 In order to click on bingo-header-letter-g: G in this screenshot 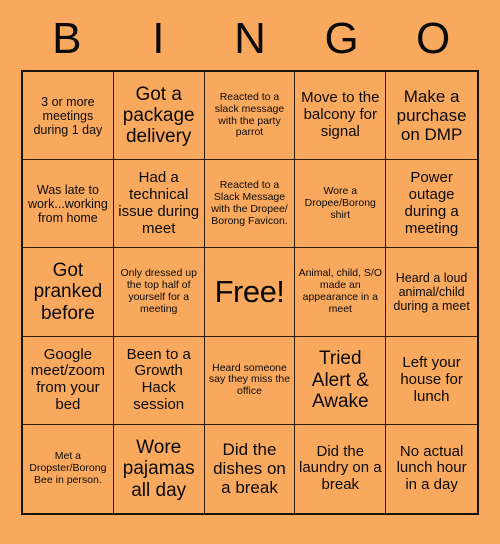, I will do `click(341, 38)`.